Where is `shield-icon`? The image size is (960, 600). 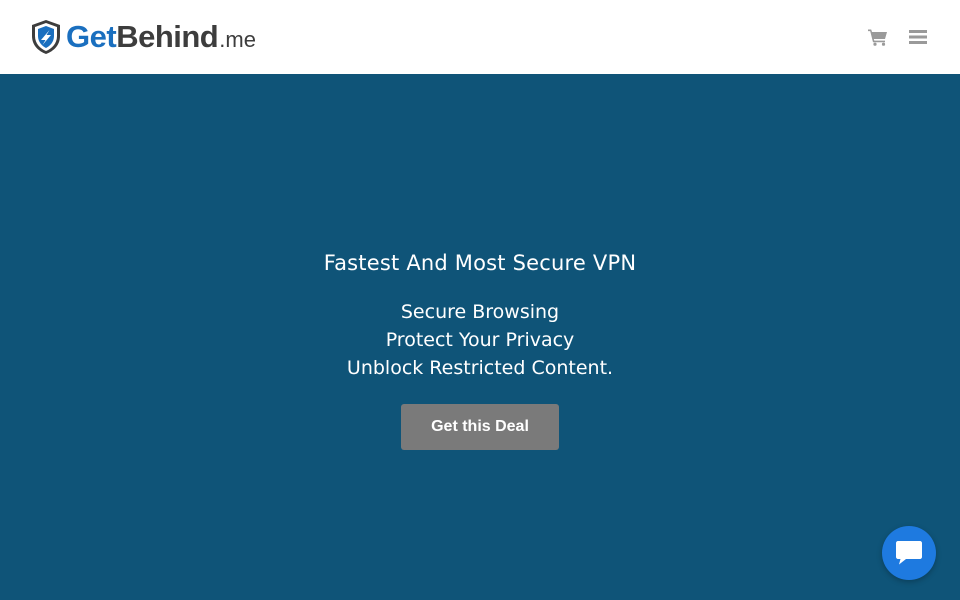 shield-icon is located at coordinates (46, 37).